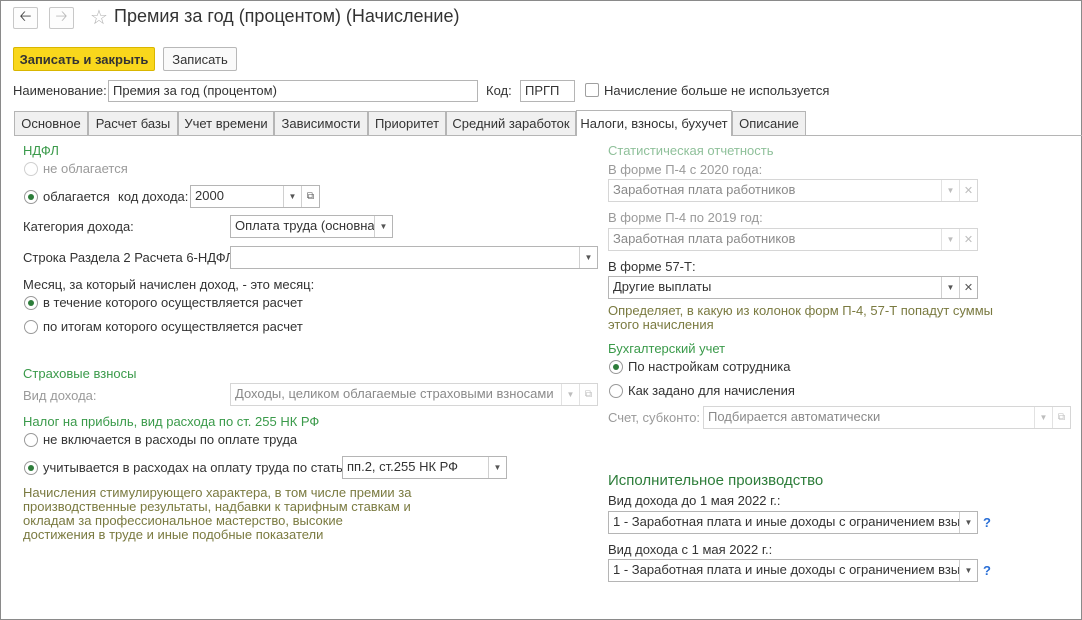 The width and height of the screenshot is (1082, 620). What do you see at coordinates (616, 391) in the screenshot?
I see `accounting-accrual-radio` at bounding box center [616, 391].